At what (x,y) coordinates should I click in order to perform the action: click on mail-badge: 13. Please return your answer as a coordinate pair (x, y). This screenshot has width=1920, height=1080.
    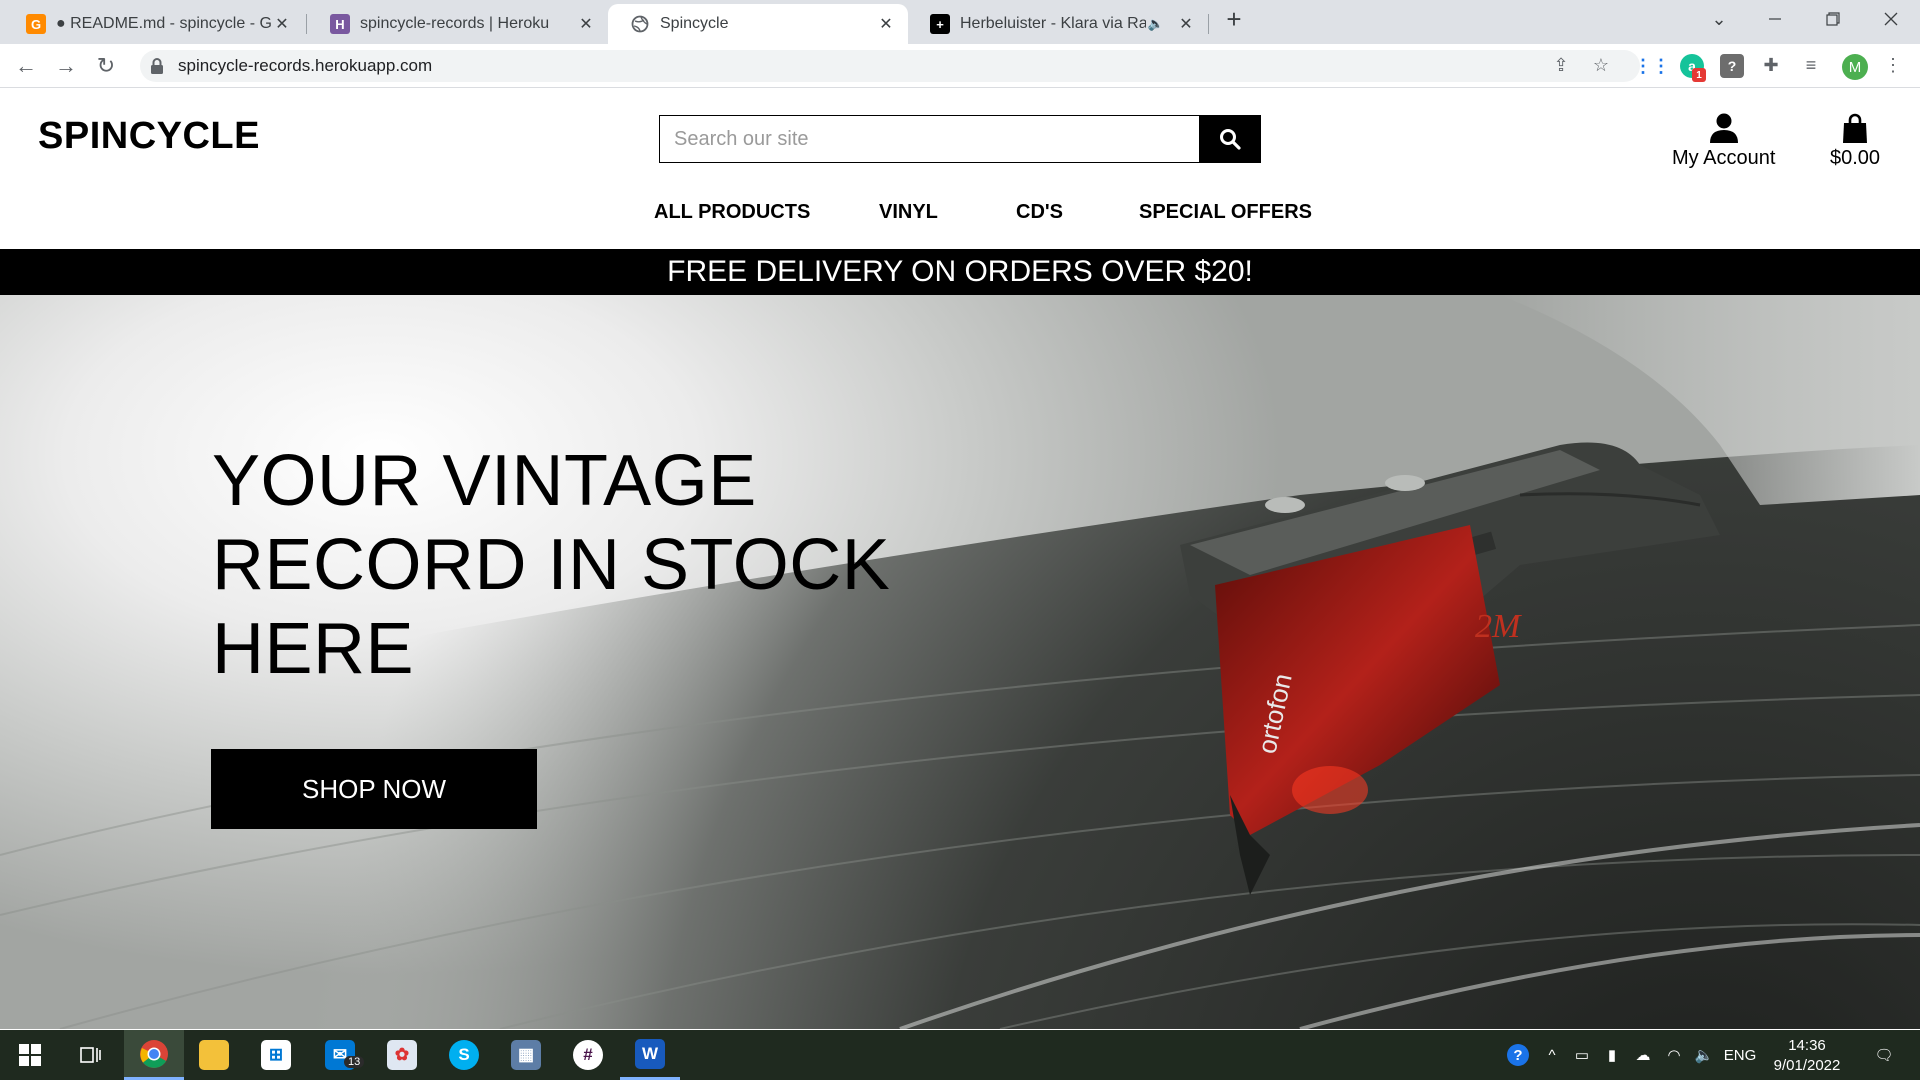
    Looking at the image, I should click on (354, 1062).